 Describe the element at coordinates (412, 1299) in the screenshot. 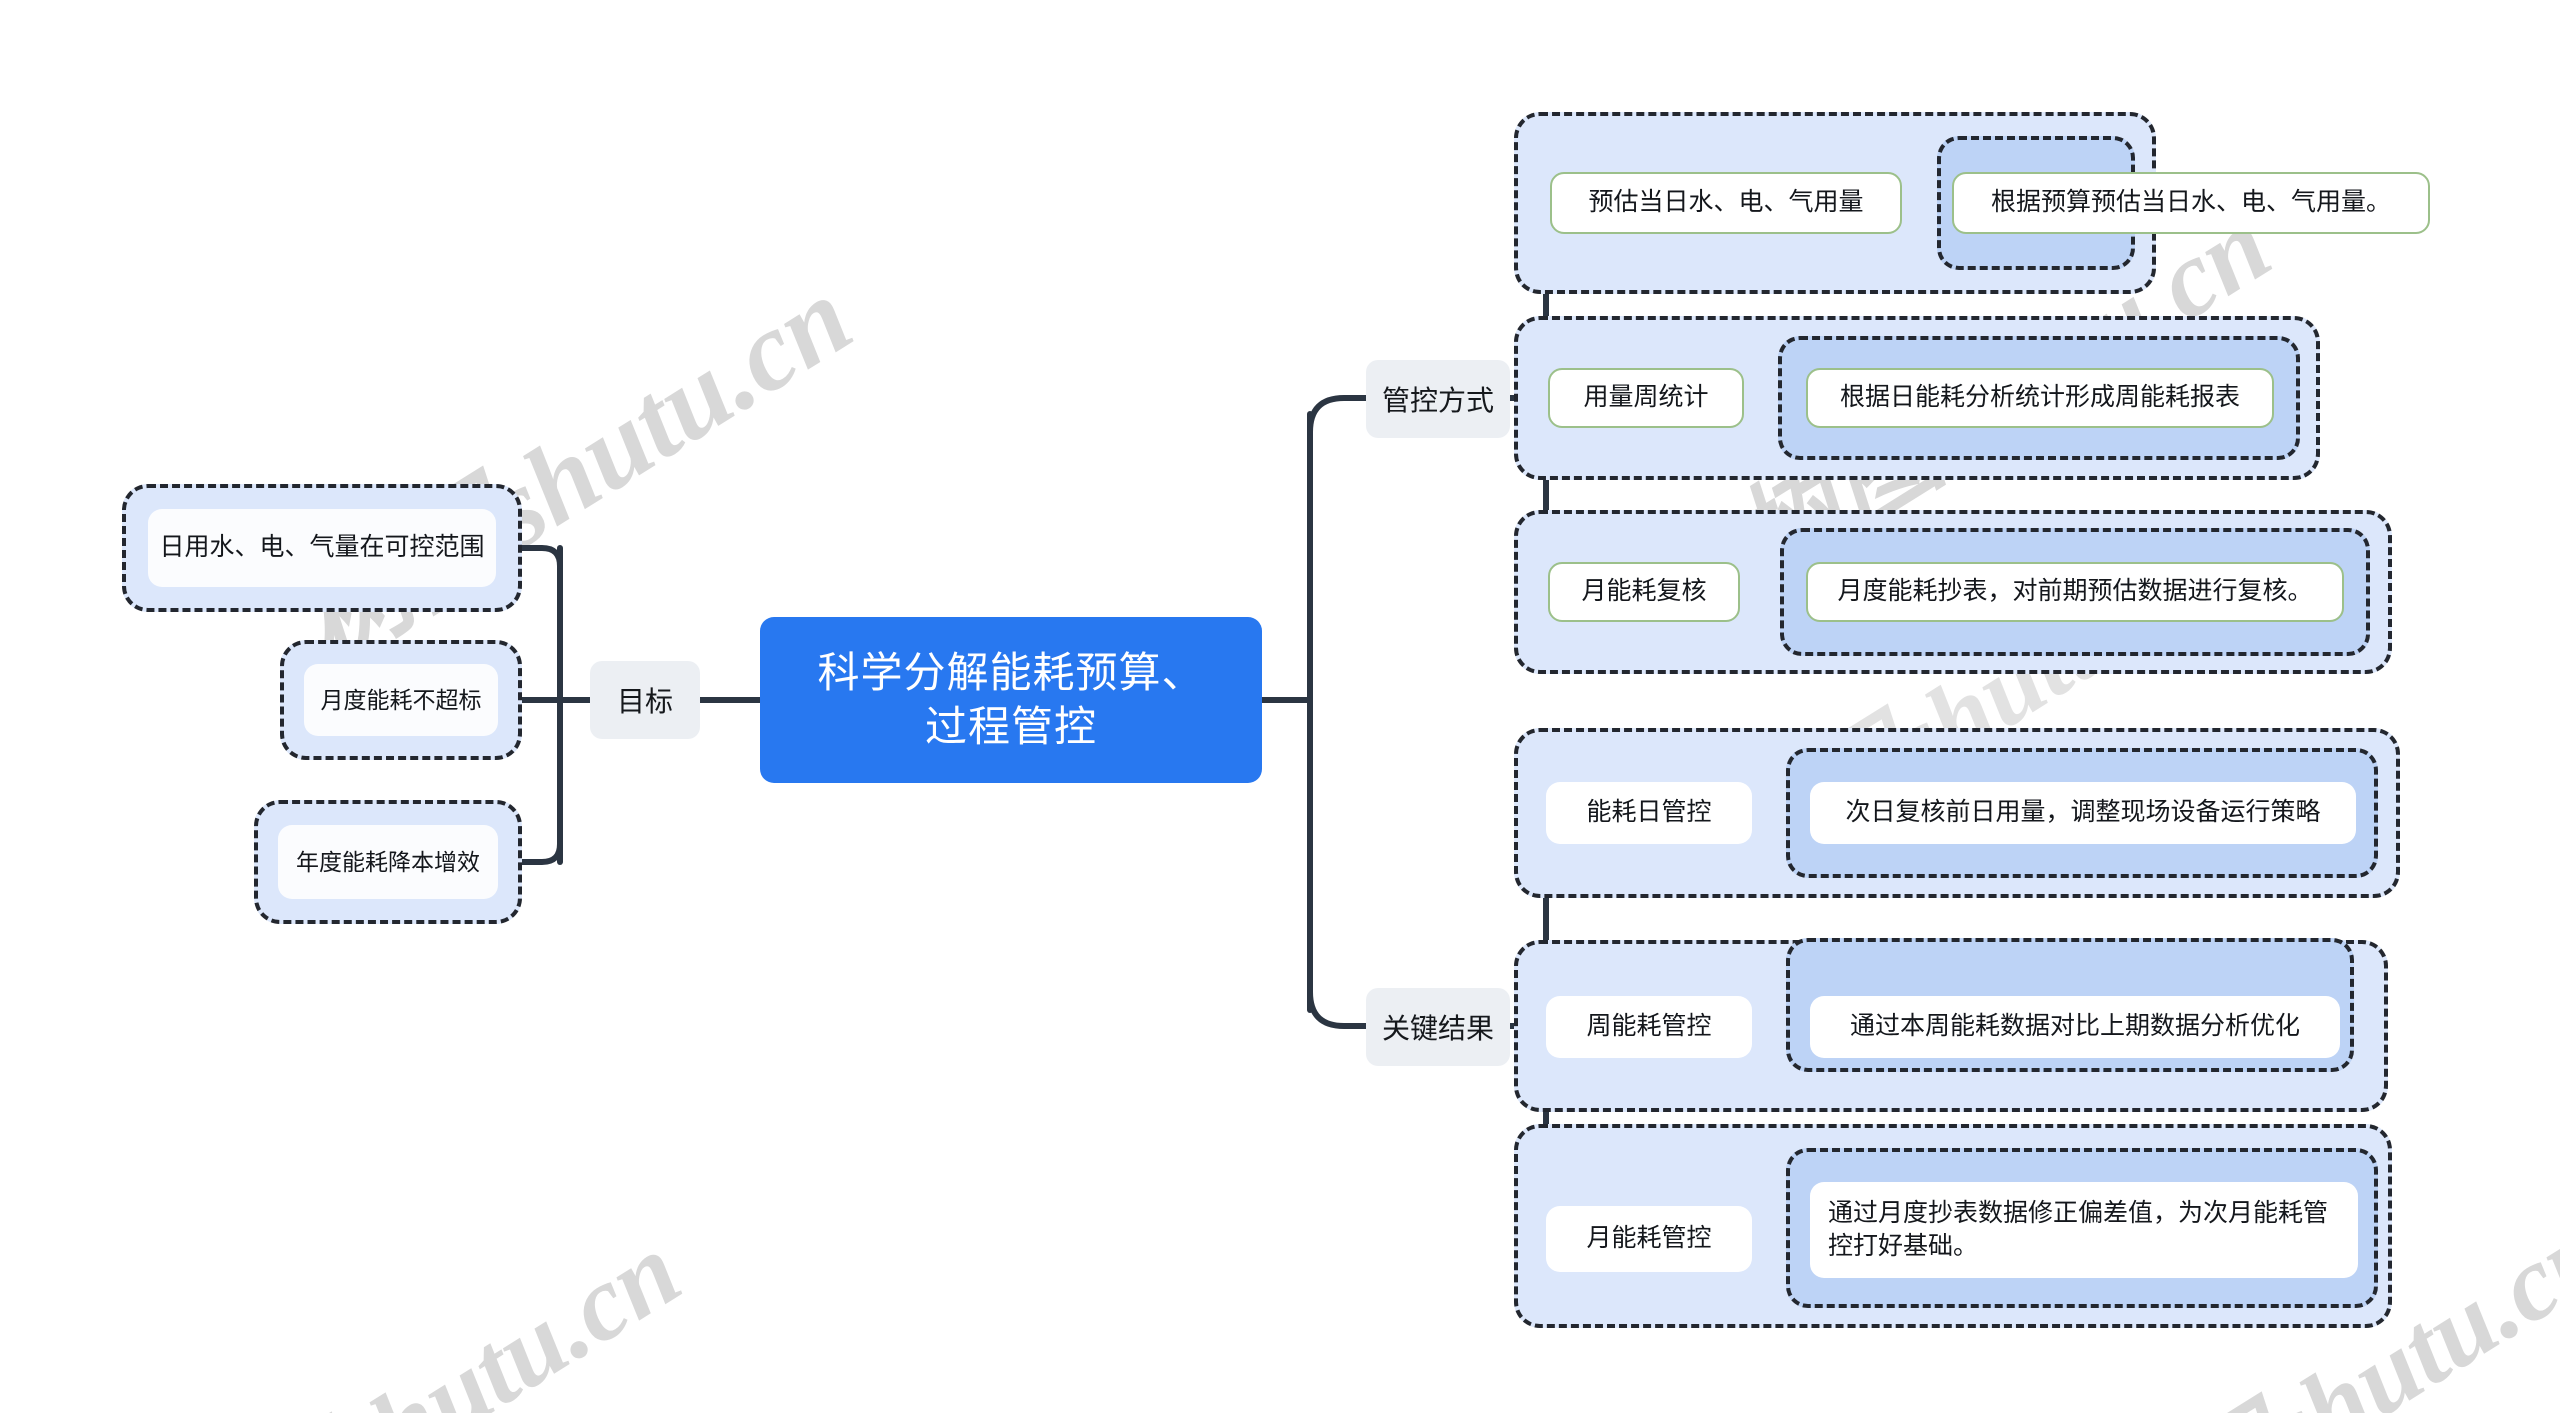

I see `watermark: 树图shutu.cn` at that location.